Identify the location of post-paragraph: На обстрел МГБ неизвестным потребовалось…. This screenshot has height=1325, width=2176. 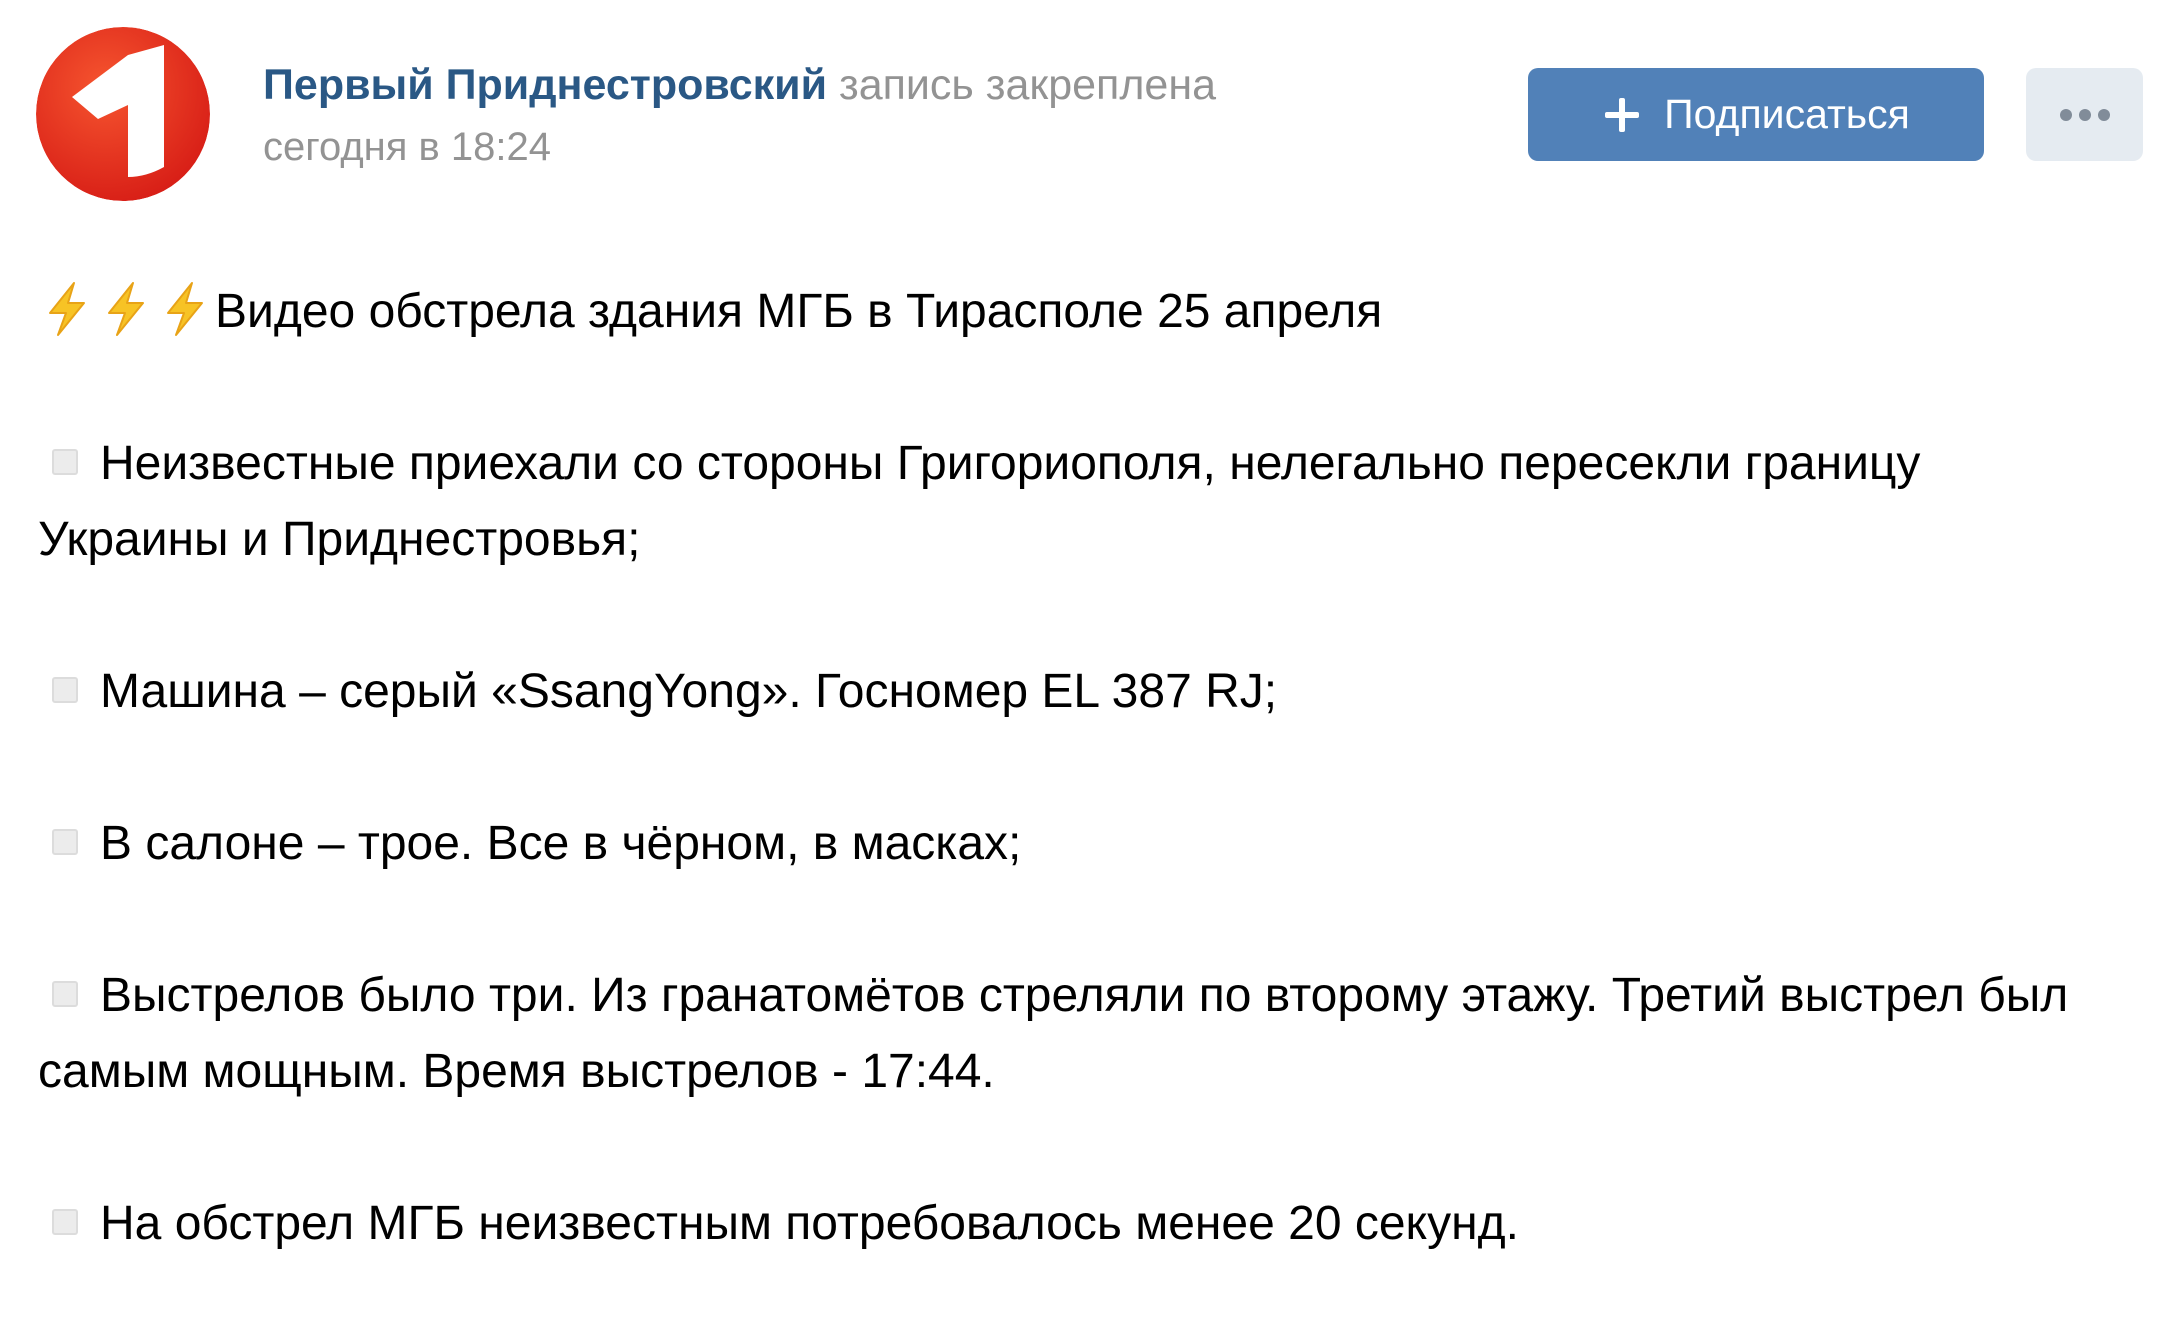
(1058, 1224).